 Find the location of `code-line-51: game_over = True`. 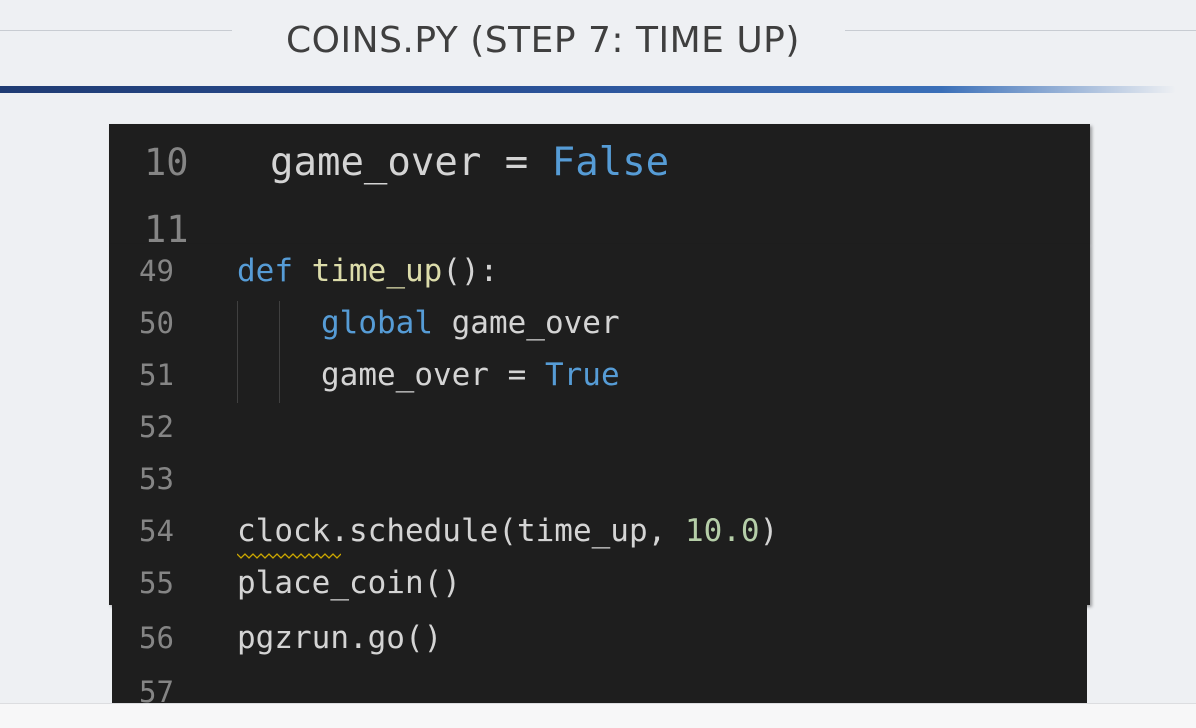

code-line-51: game_over = True is located at coordinates (470, 375).